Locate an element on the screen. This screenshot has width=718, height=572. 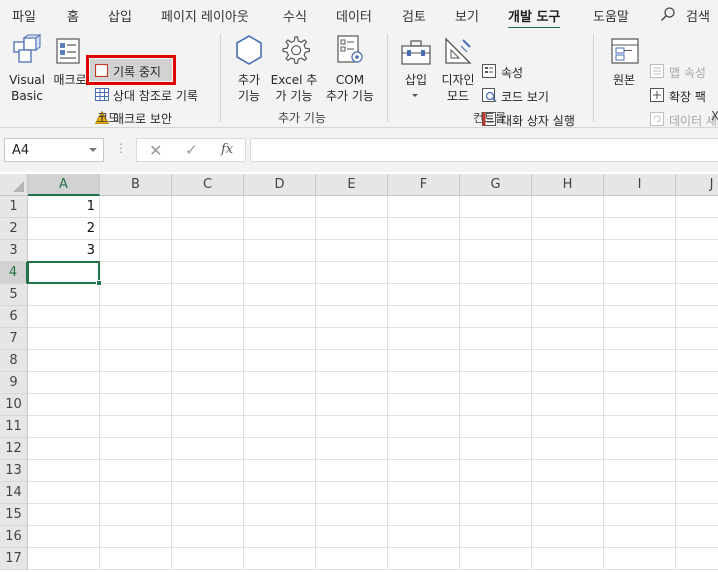
cell-e11 is located at coordinates (352, 427).